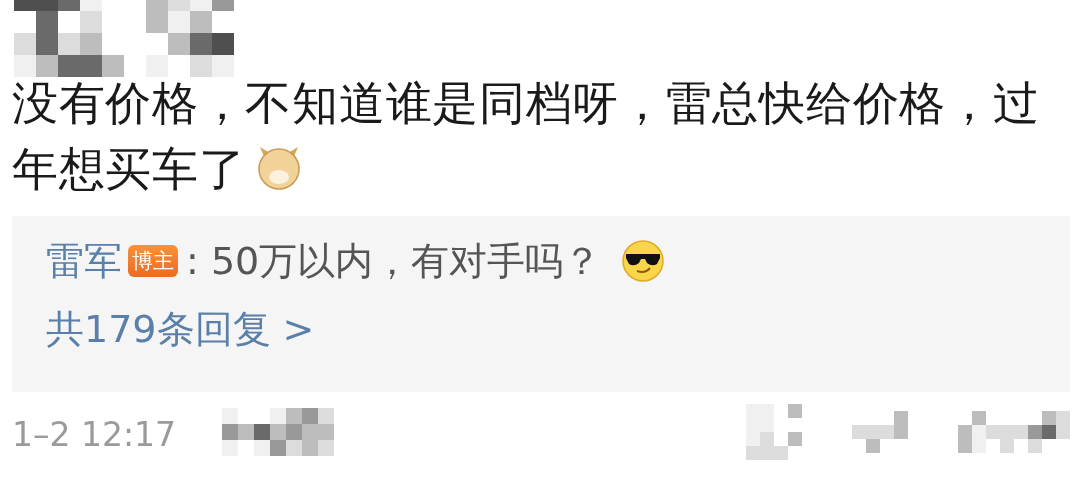 The width and height of the screenshot is (1080, 477). I want to click on reply-text: : 50万以内，有对手吗？, so click(394, 261).